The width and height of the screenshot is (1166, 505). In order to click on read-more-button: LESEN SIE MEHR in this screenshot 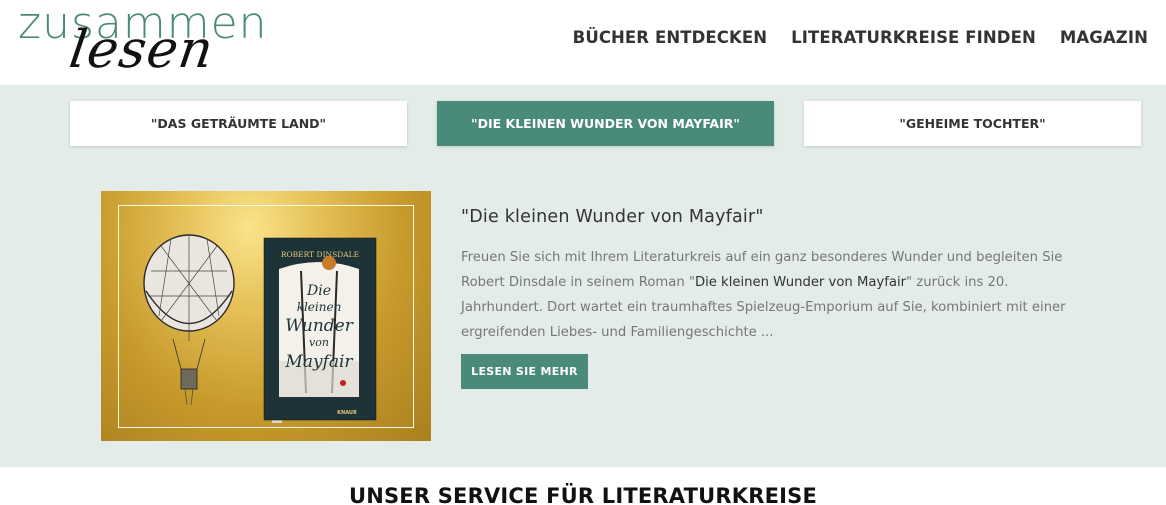, I will do `click(524, 371)`.